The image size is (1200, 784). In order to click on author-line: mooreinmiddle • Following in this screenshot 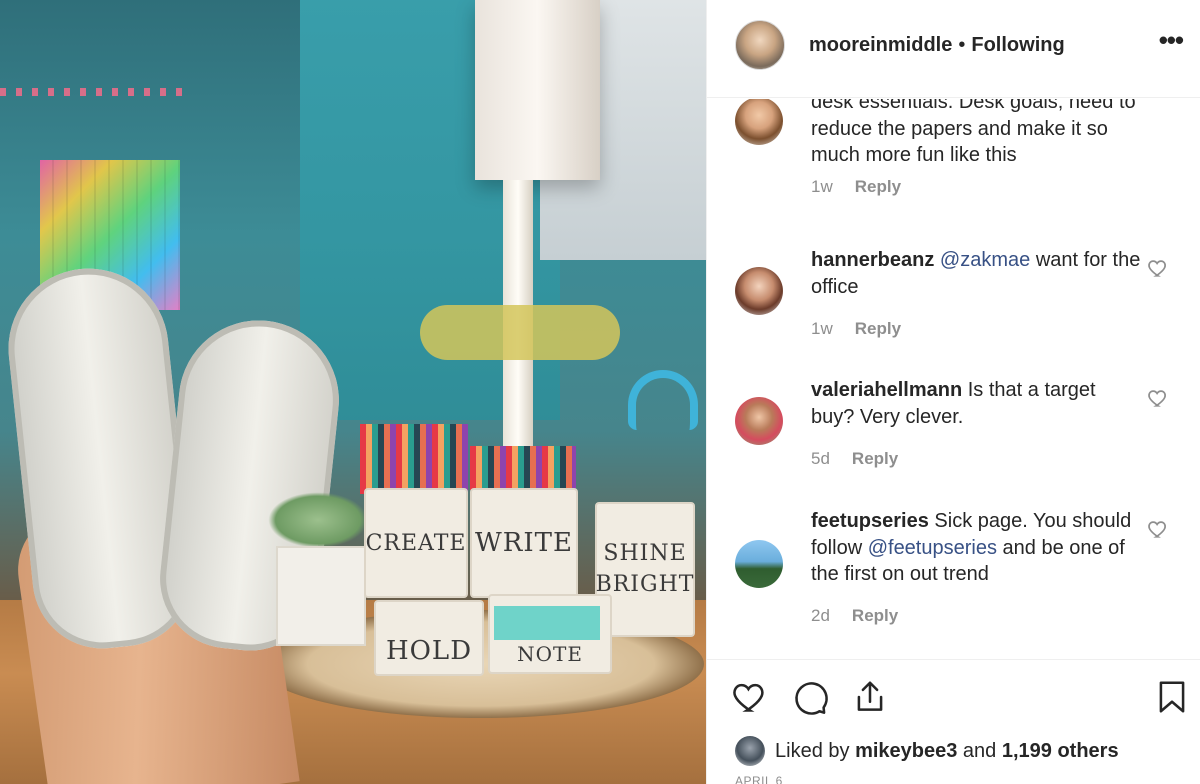, I will do `click(937, 45)`.